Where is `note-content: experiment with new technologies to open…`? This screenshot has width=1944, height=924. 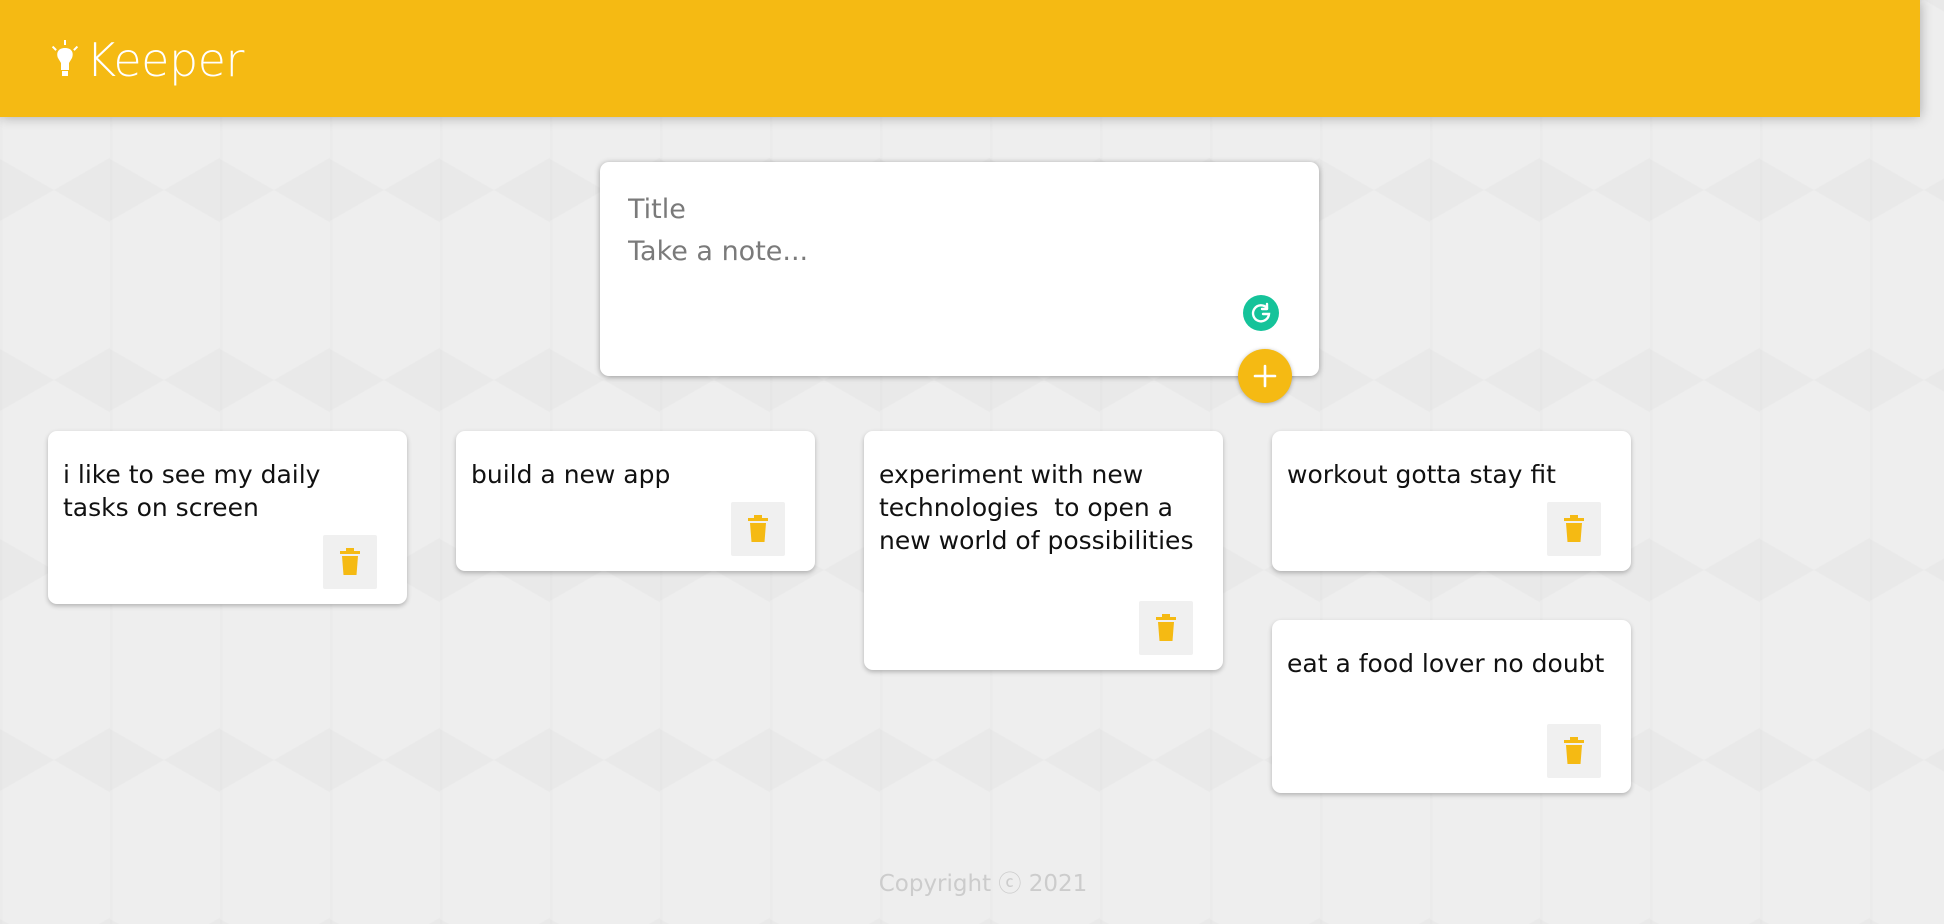
note-content: experiment with new technologies to open… is located at coordinates (1036, 507).